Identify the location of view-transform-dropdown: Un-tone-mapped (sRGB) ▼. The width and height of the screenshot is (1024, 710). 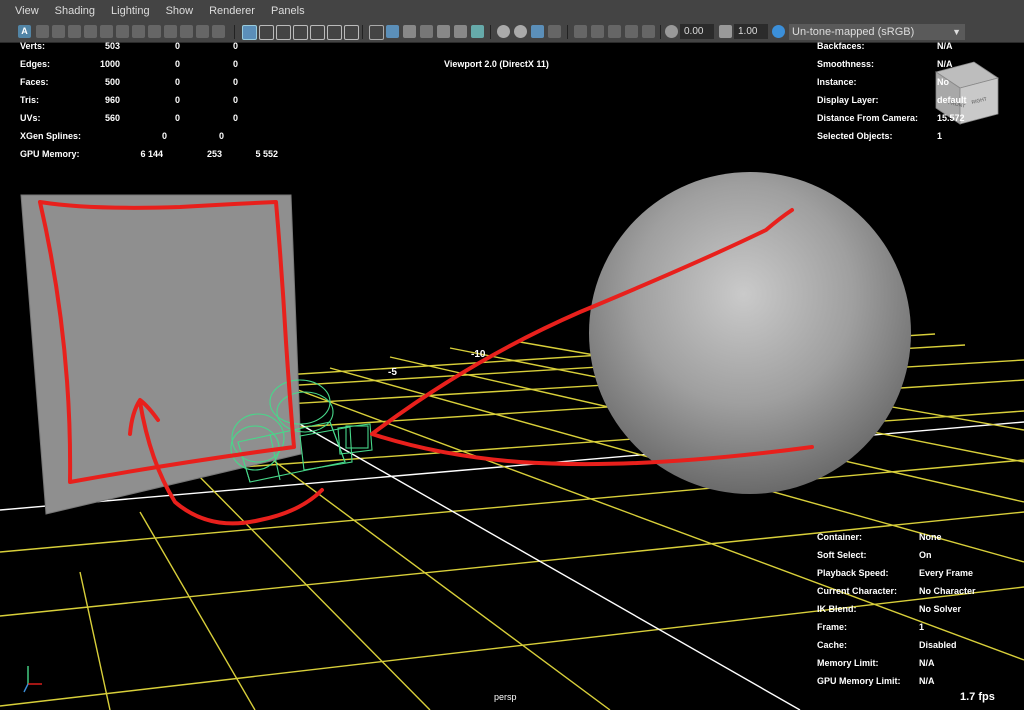
(877, 32).